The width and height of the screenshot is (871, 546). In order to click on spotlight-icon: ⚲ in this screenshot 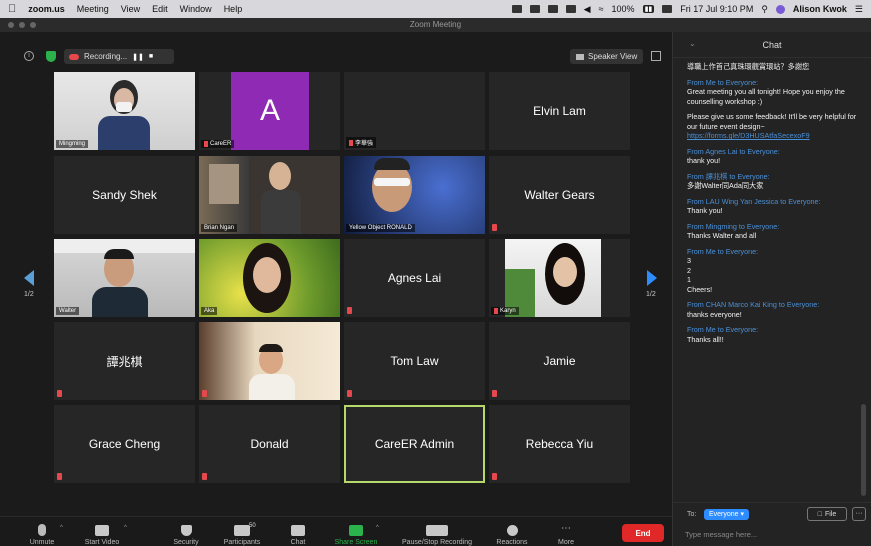, I will do `click(764, 9)`.